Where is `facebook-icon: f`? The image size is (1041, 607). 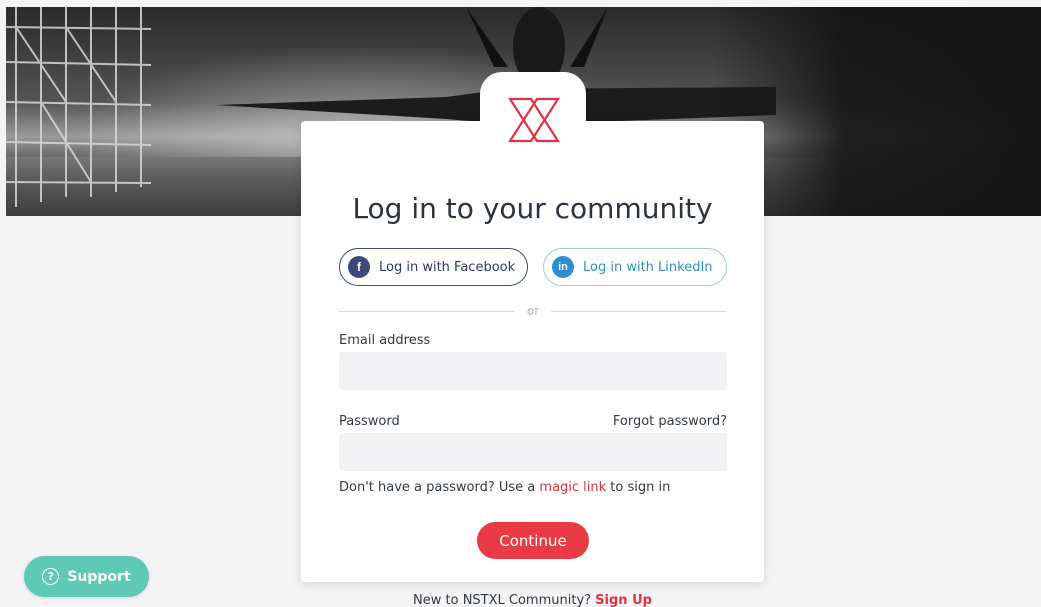 facebook-icon: f is located at coordinates (359, 267).